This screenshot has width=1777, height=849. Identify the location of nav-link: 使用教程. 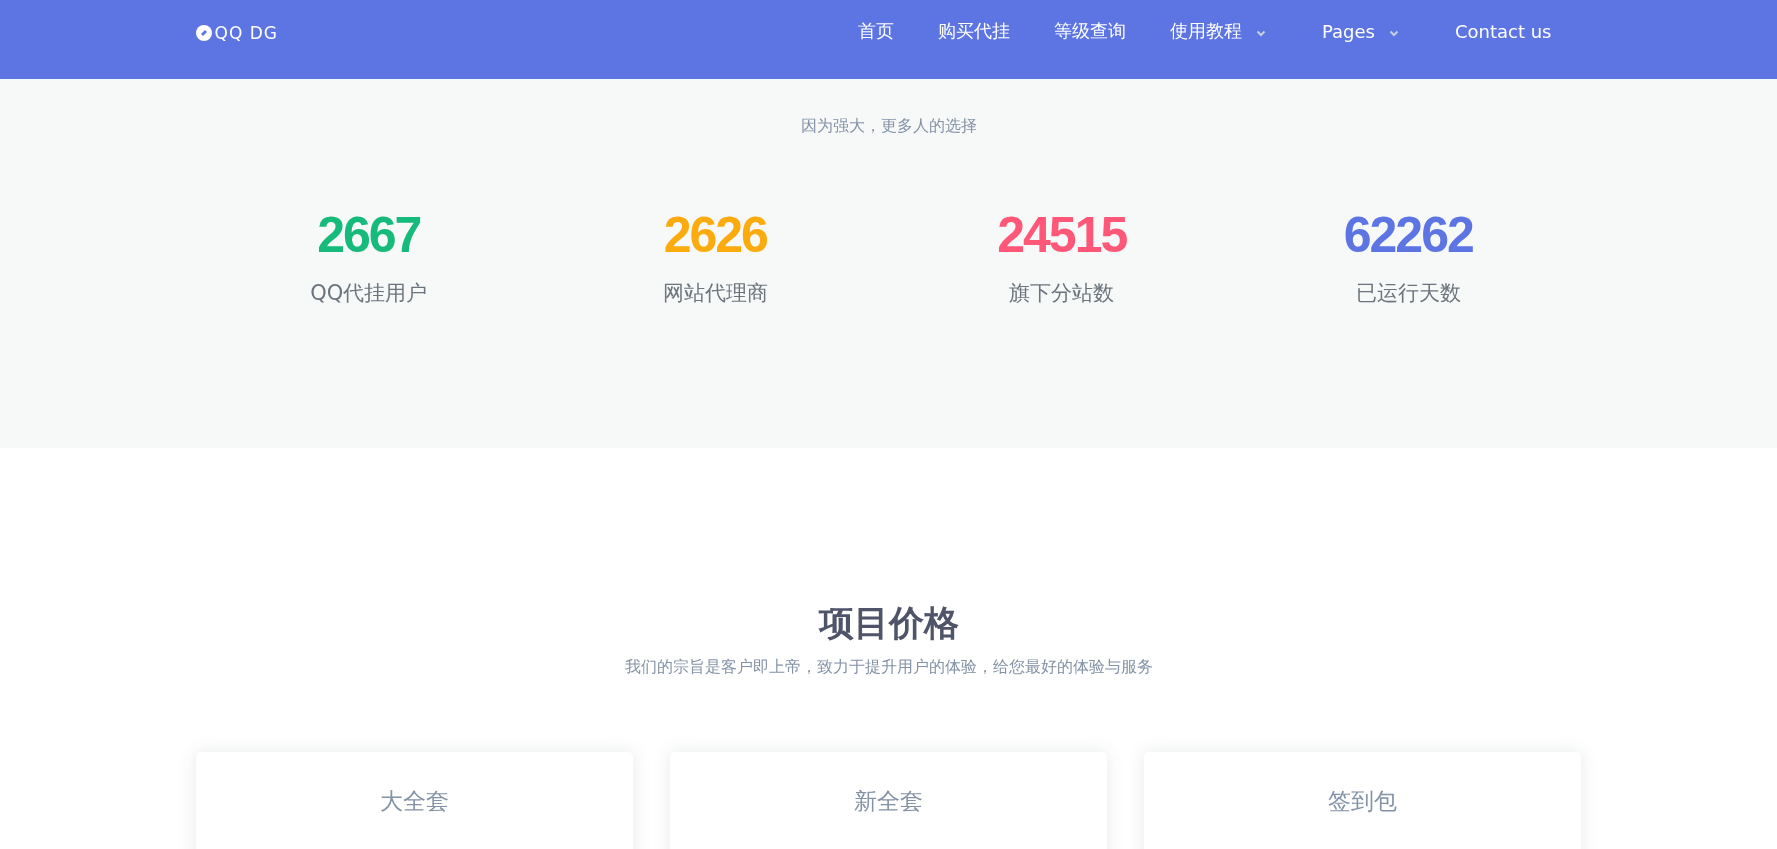
(1224, 31).